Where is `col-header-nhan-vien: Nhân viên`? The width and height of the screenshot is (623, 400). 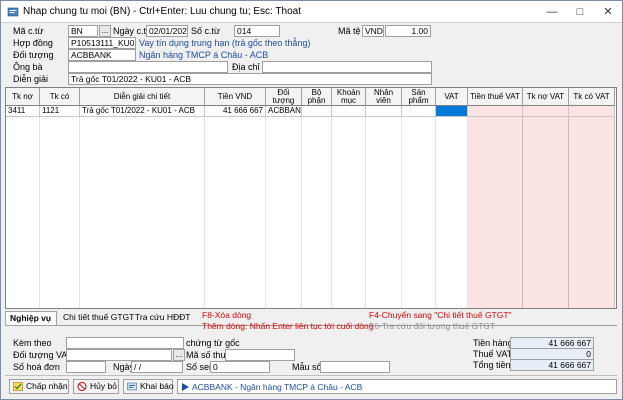
col-header-nhan-vien: Nhân viên is located at coordinates (384, 97).